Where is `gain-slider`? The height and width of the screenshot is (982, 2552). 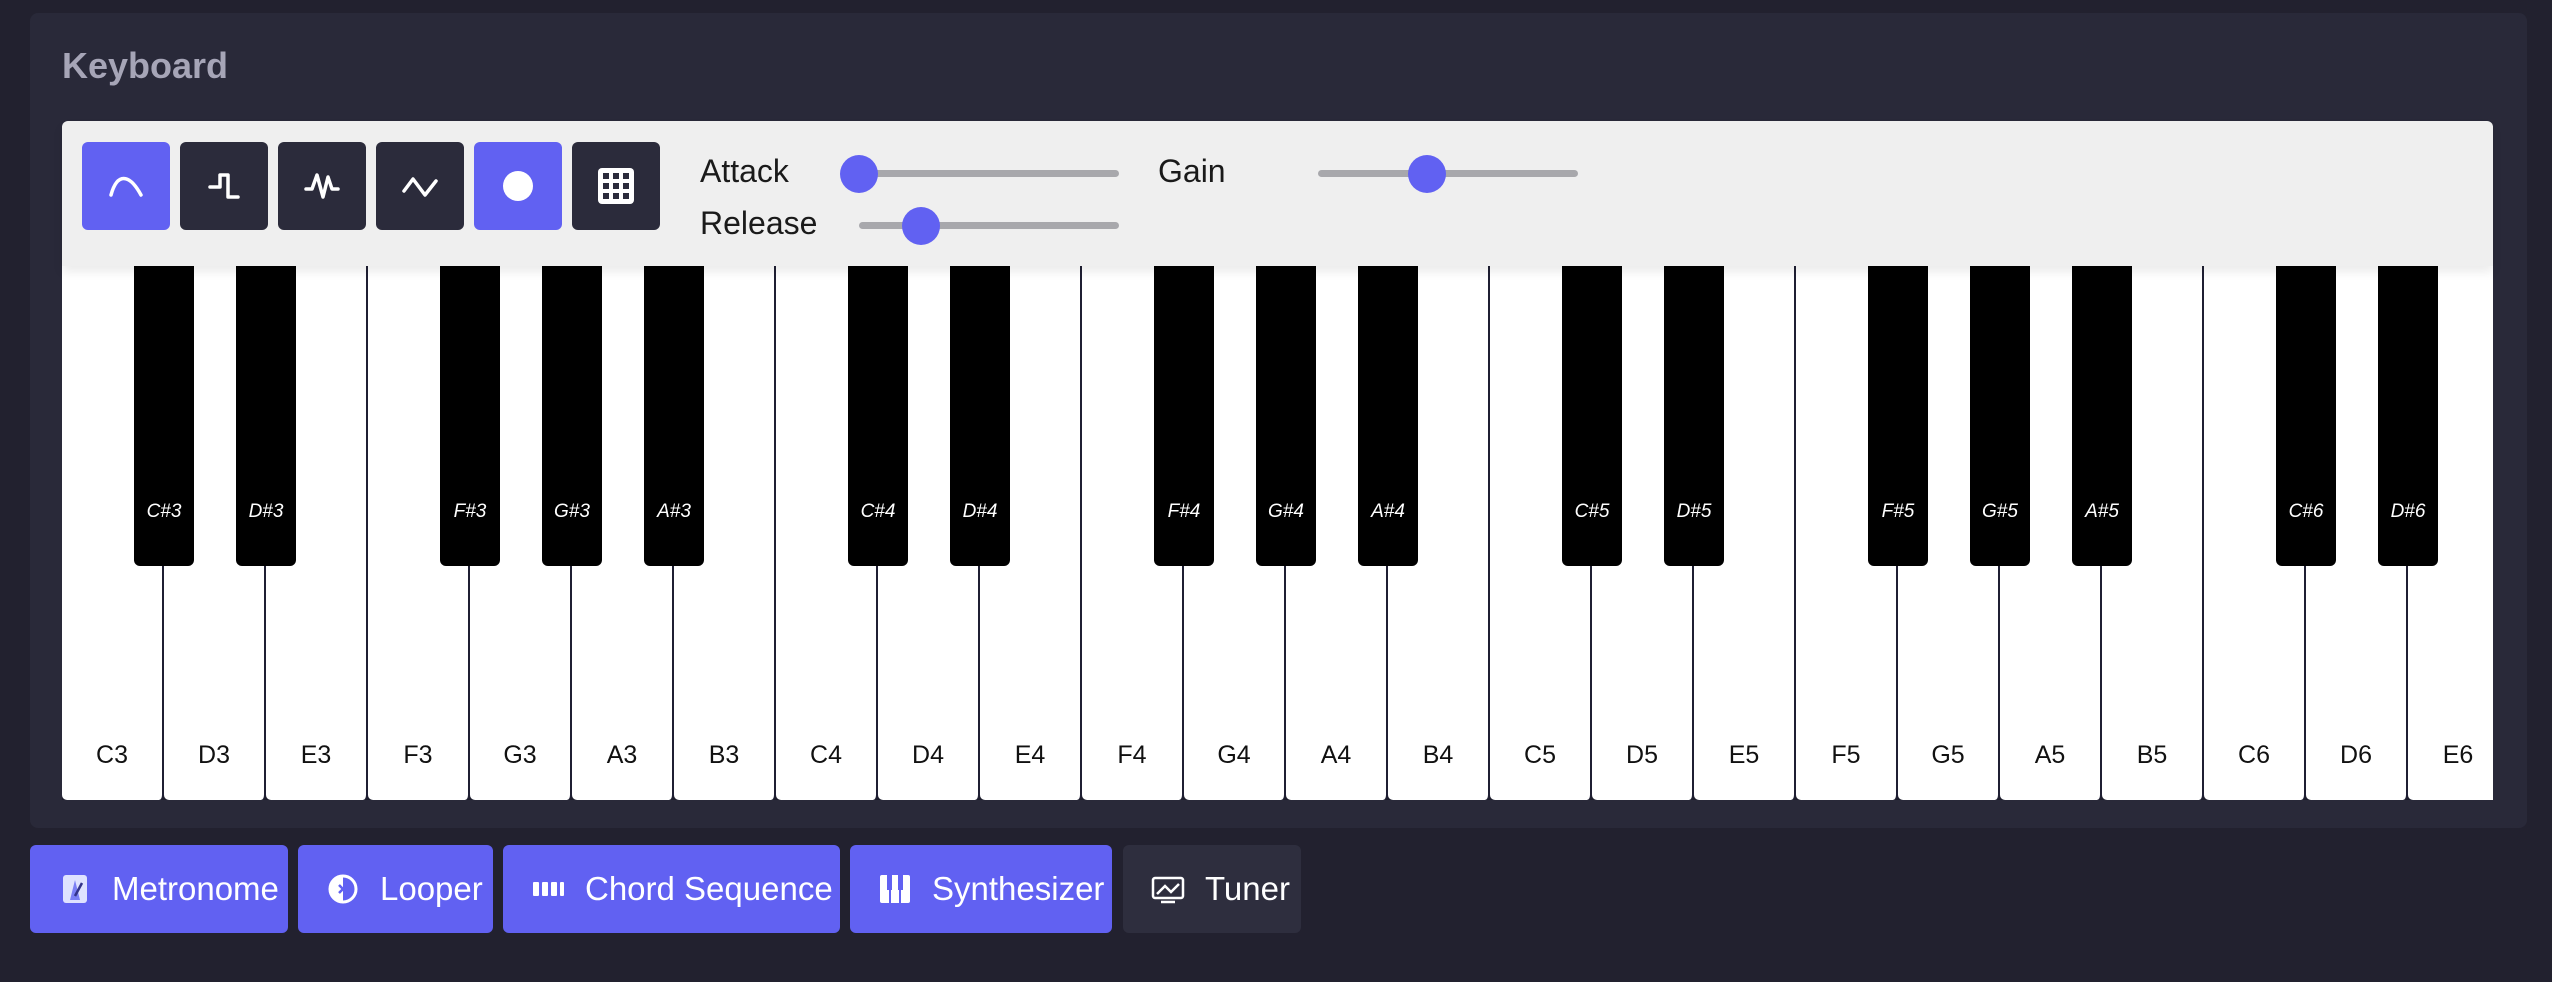
gain-slider is located at coordinates (1448, 173).